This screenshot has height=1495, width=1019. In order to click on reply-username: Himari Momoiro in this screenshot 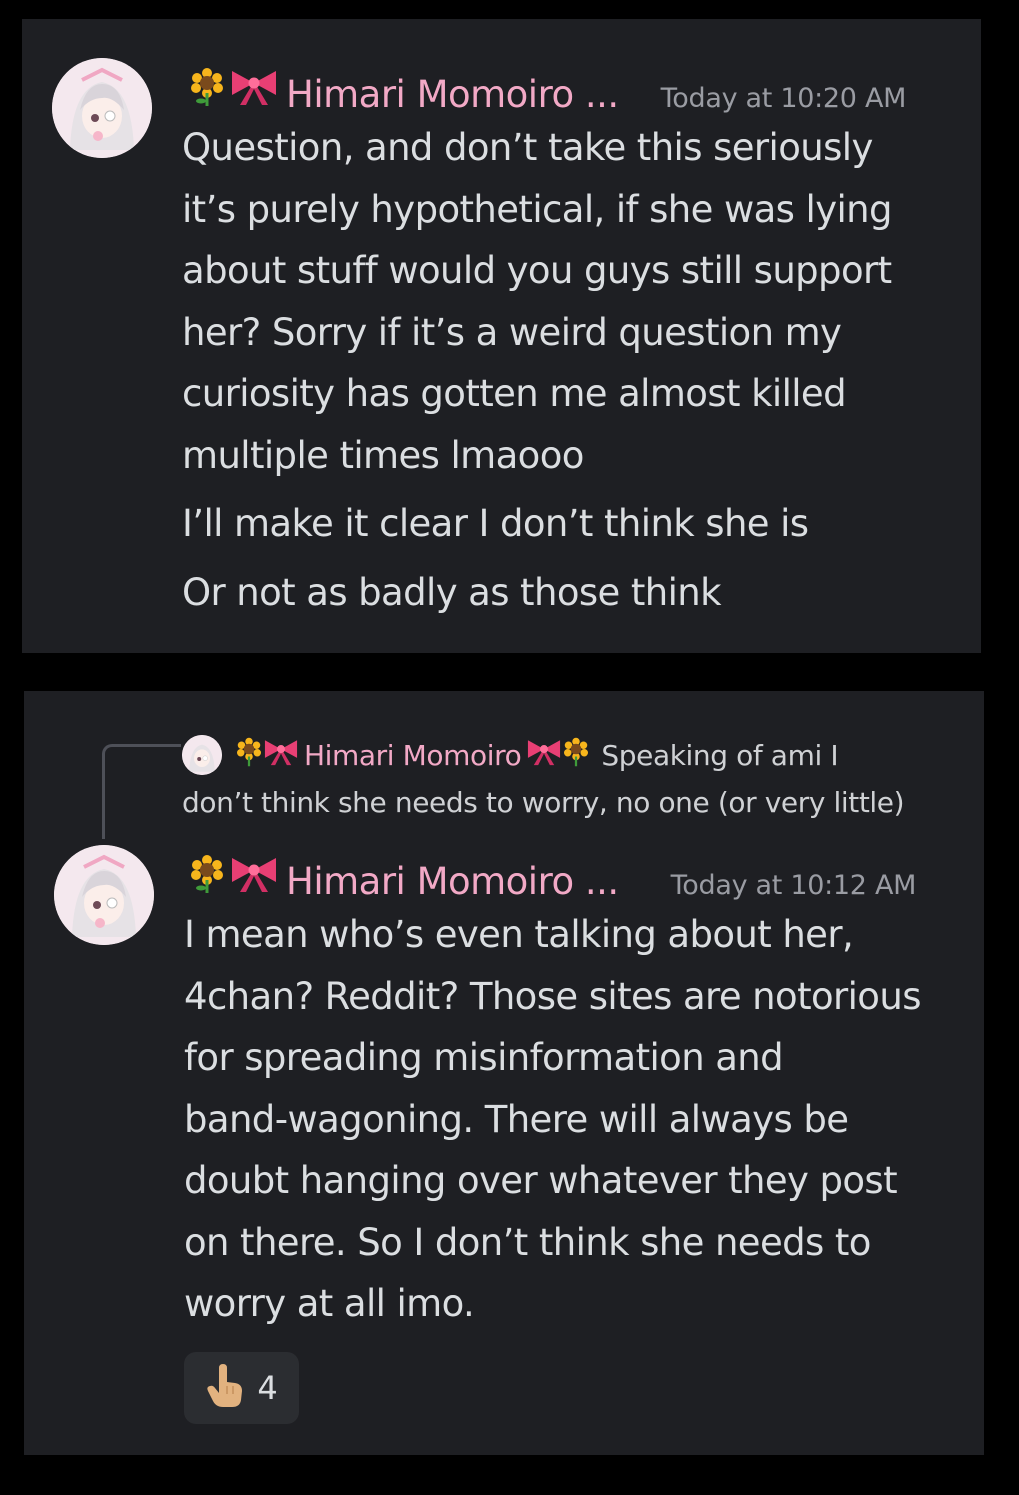, I will do `click(413, 755)`.